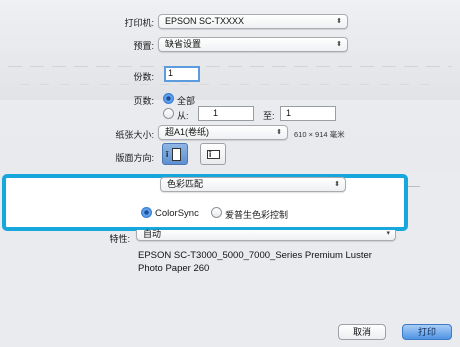 This screenshot has height=347, width=460. What do you see at coordinates (308, 113) in the screenshot?
I see `pages-to-field: 1` at bounding box center [308, 113].